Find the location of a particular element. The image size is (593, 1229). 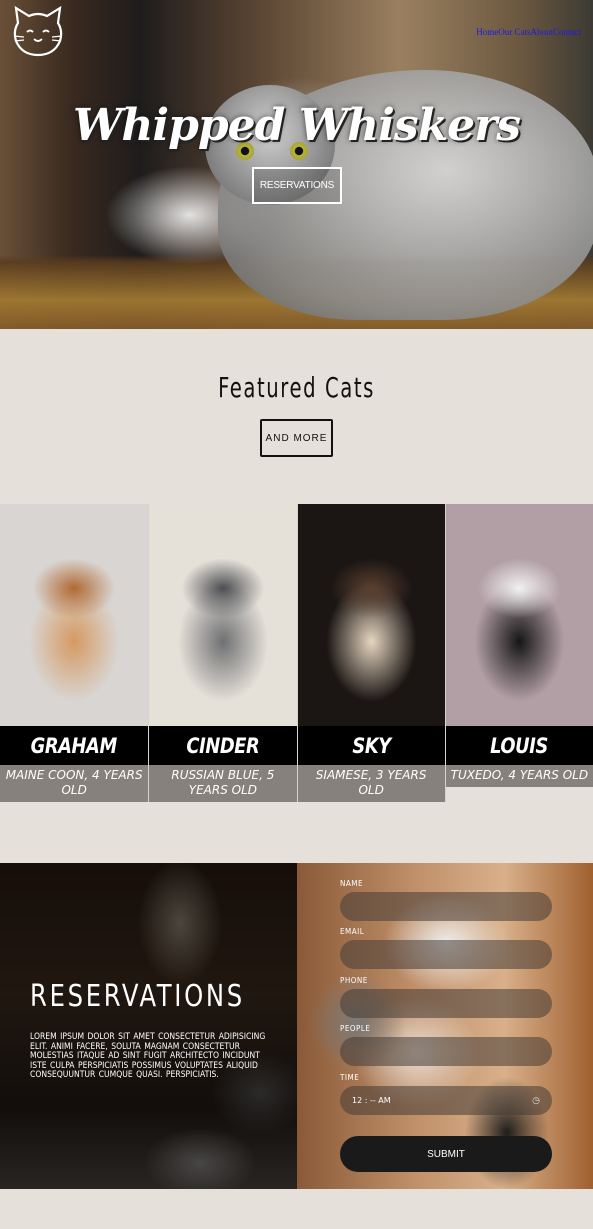

cat-card: Sky Siamese, 3 Years Old is located at coordinates (370, 653).